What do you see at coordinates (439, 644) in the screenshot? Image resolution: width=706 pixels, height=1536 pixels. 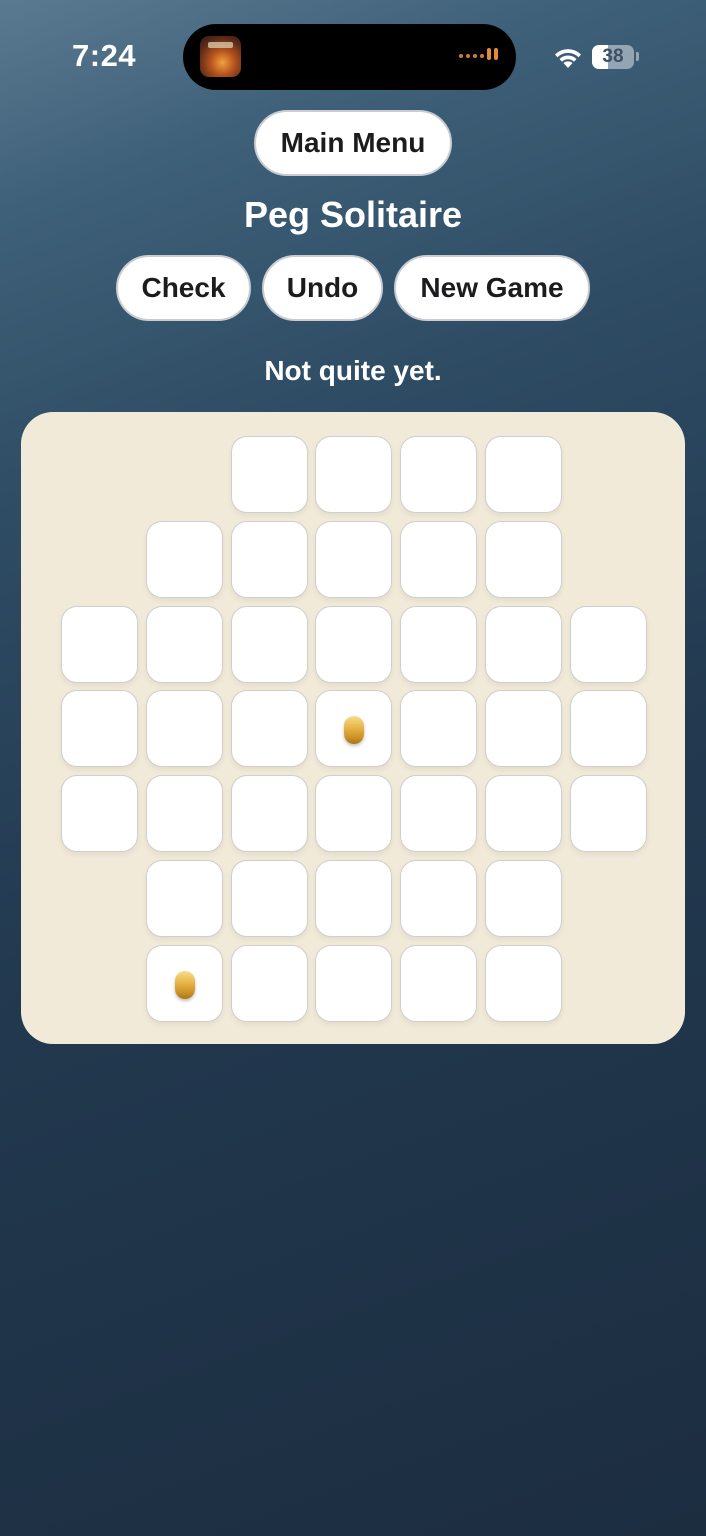 I see `board-hole-r2c4` at bounding box center [439, 644].